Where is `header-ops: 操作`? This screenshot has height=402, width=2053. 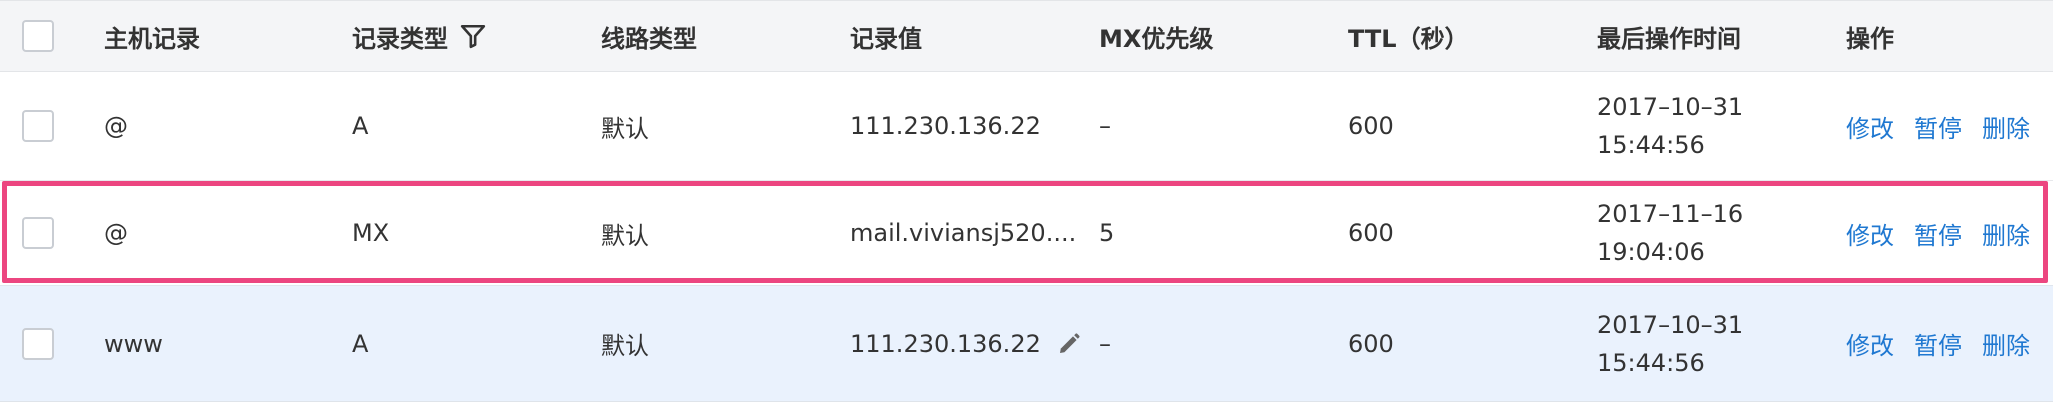
header-ops: 操作 is located at coordinates (1870, 38).